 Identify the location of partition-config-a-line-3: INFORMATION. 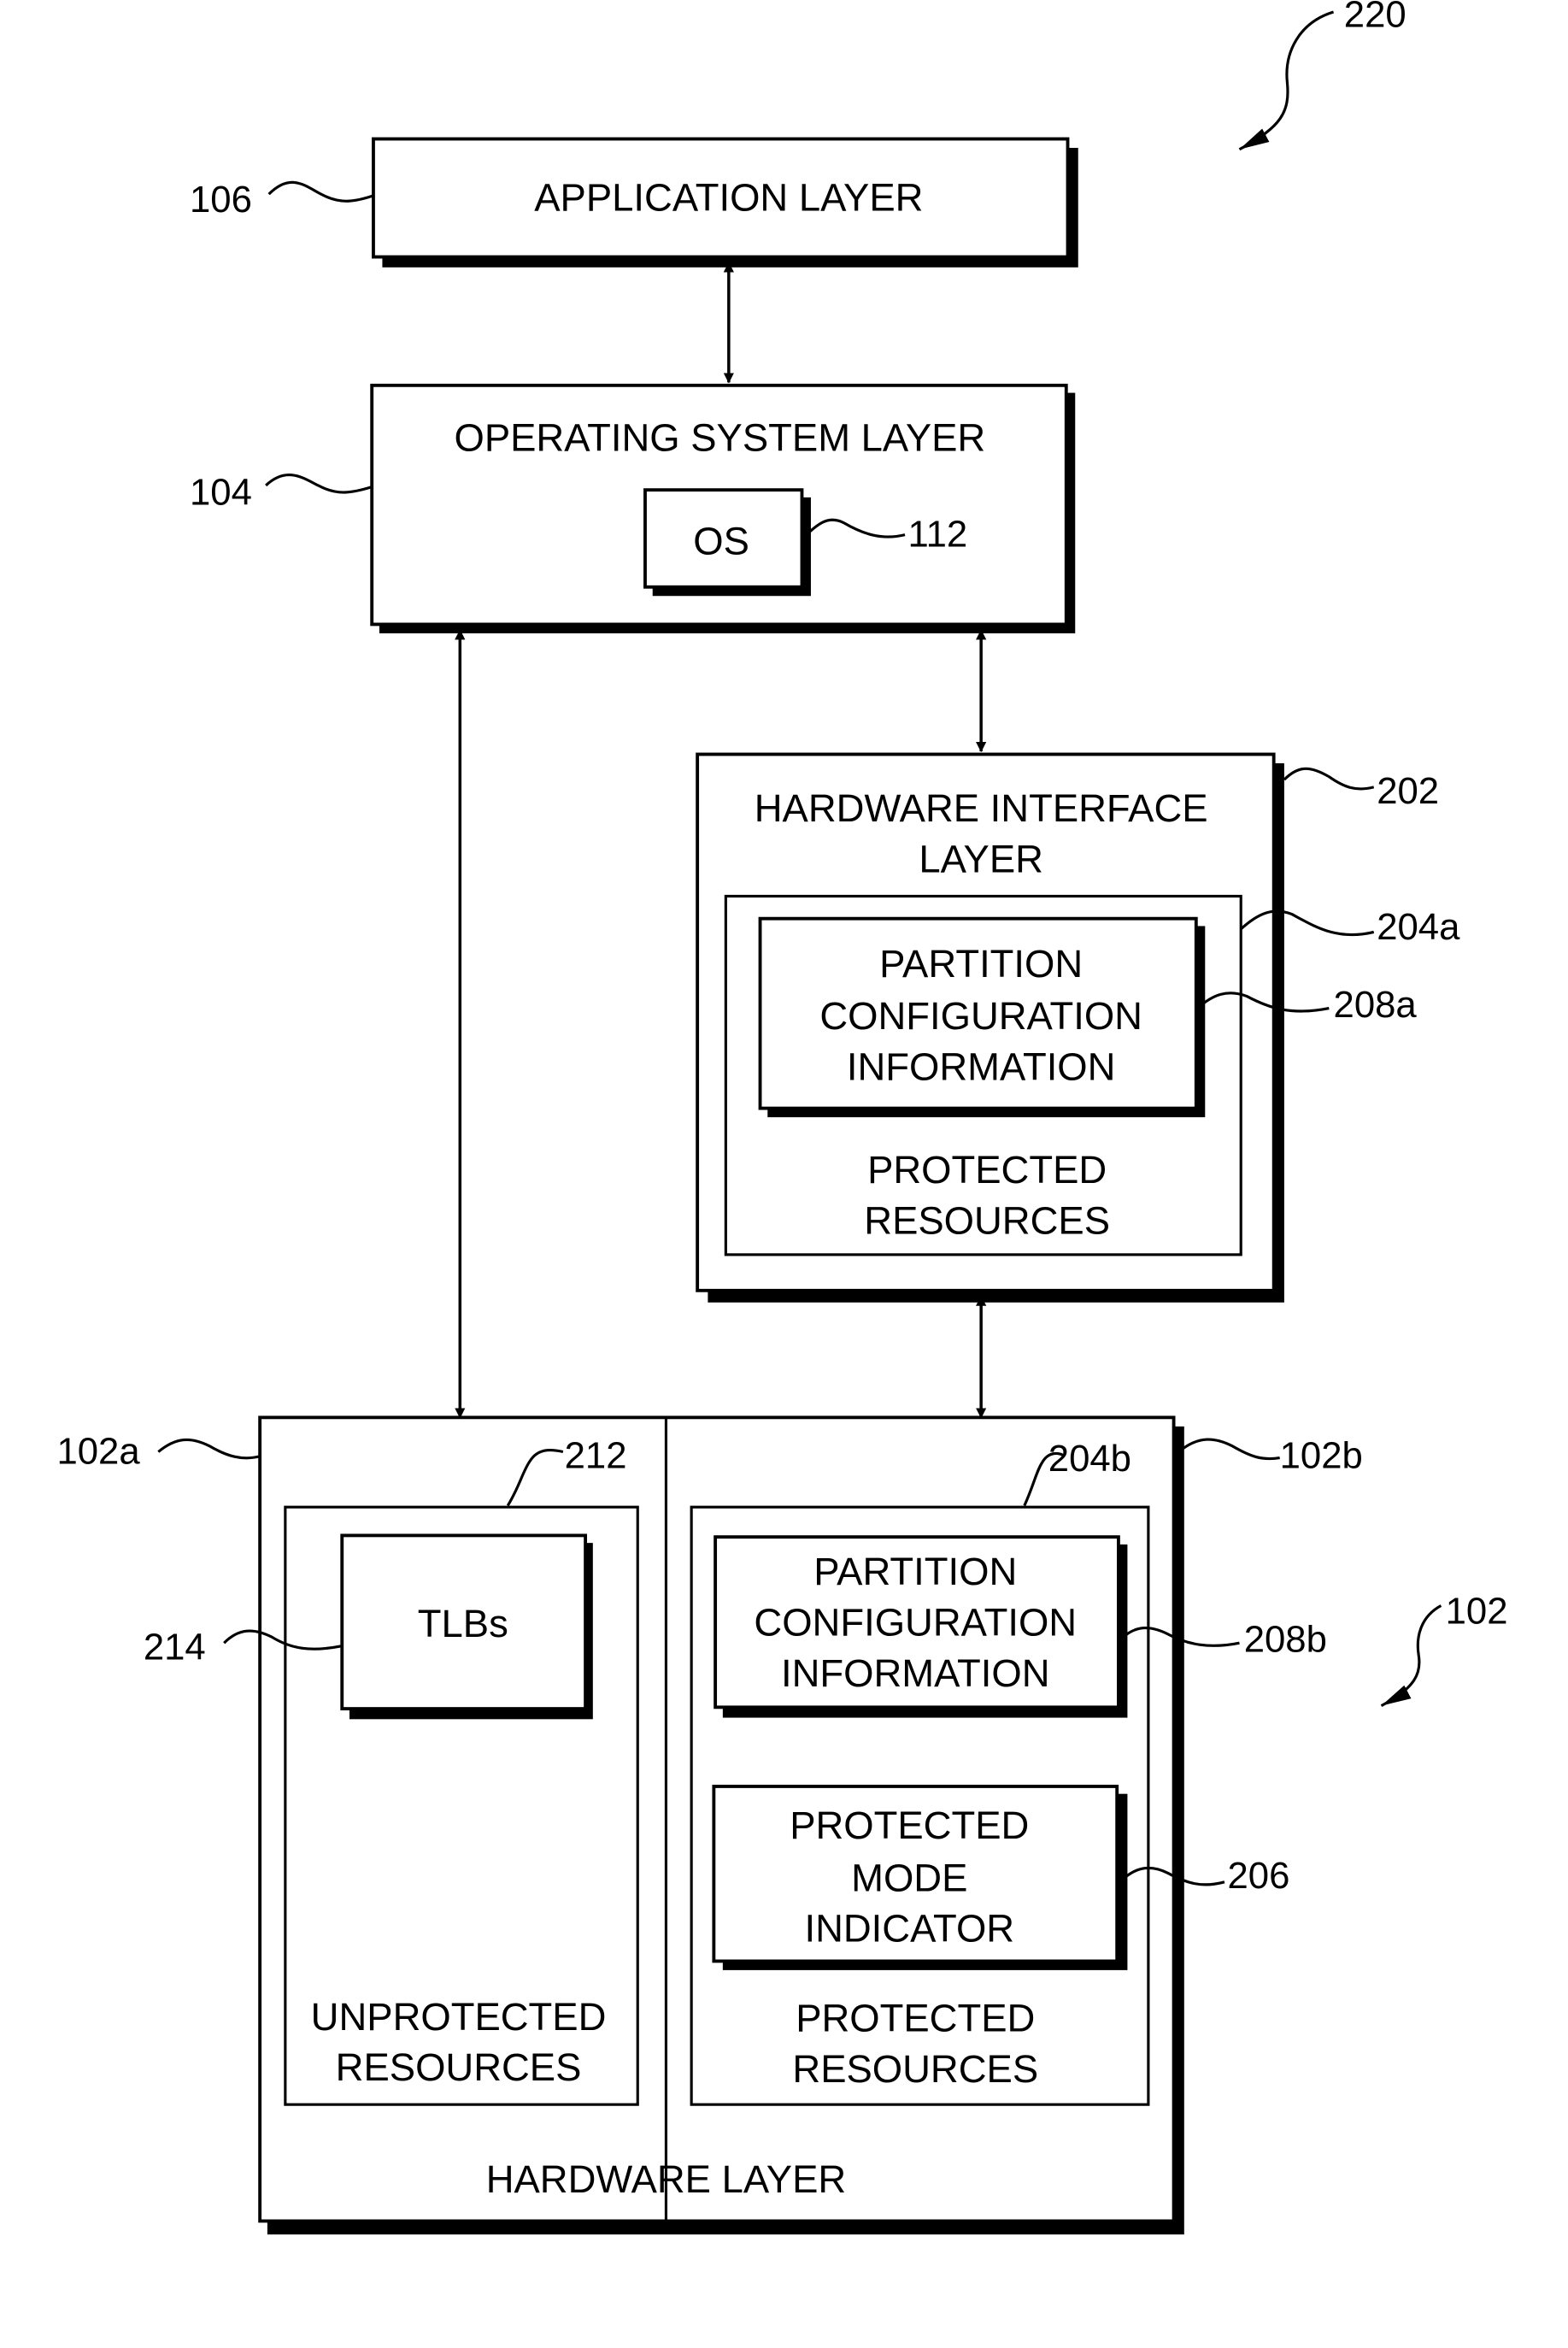
(981, 1066).